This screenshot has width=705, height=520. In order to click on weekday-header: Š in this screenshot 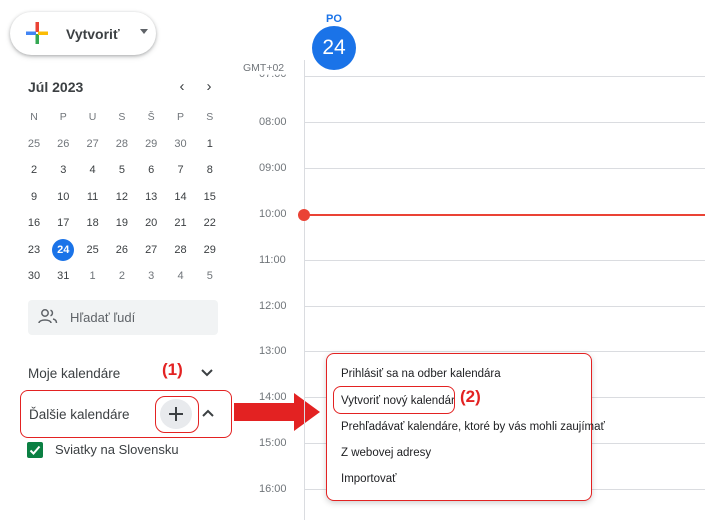, I will do `click(151, 117)`.